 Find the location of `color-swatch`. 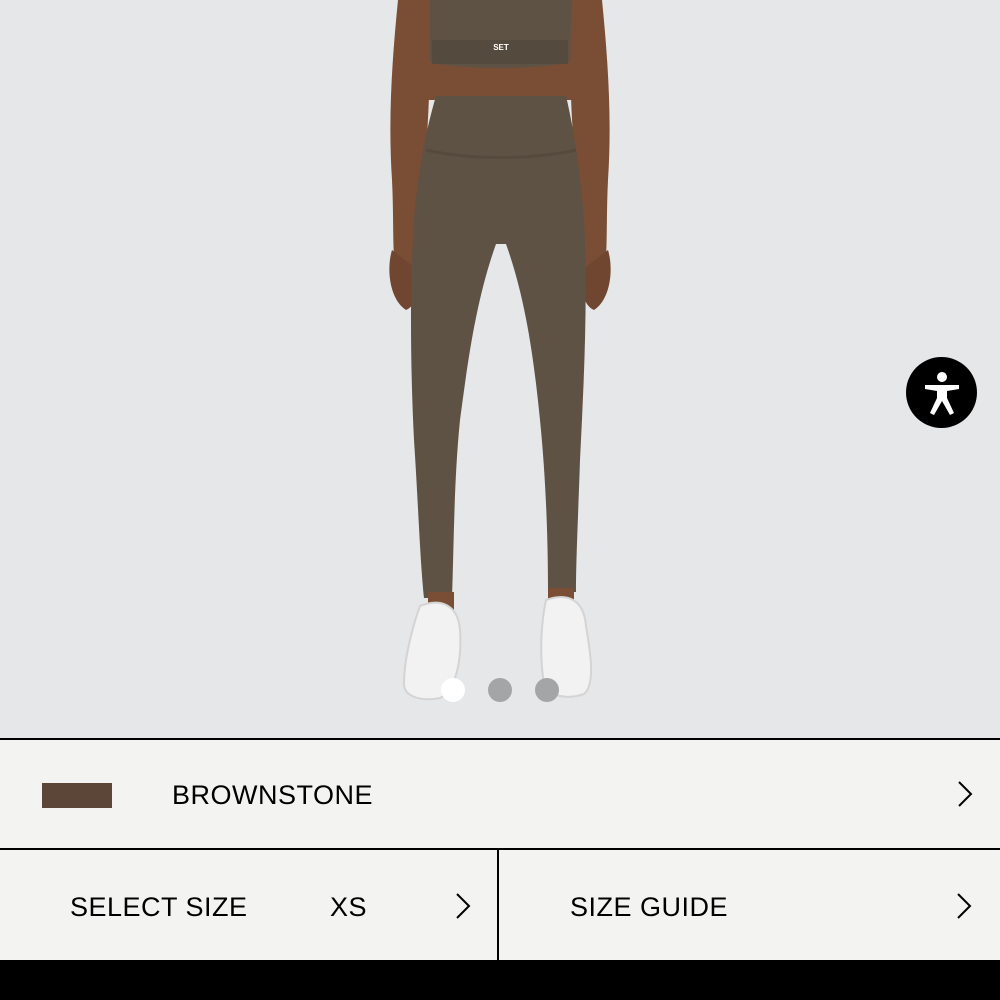

color-swatch is located at coordinates (77, 795).